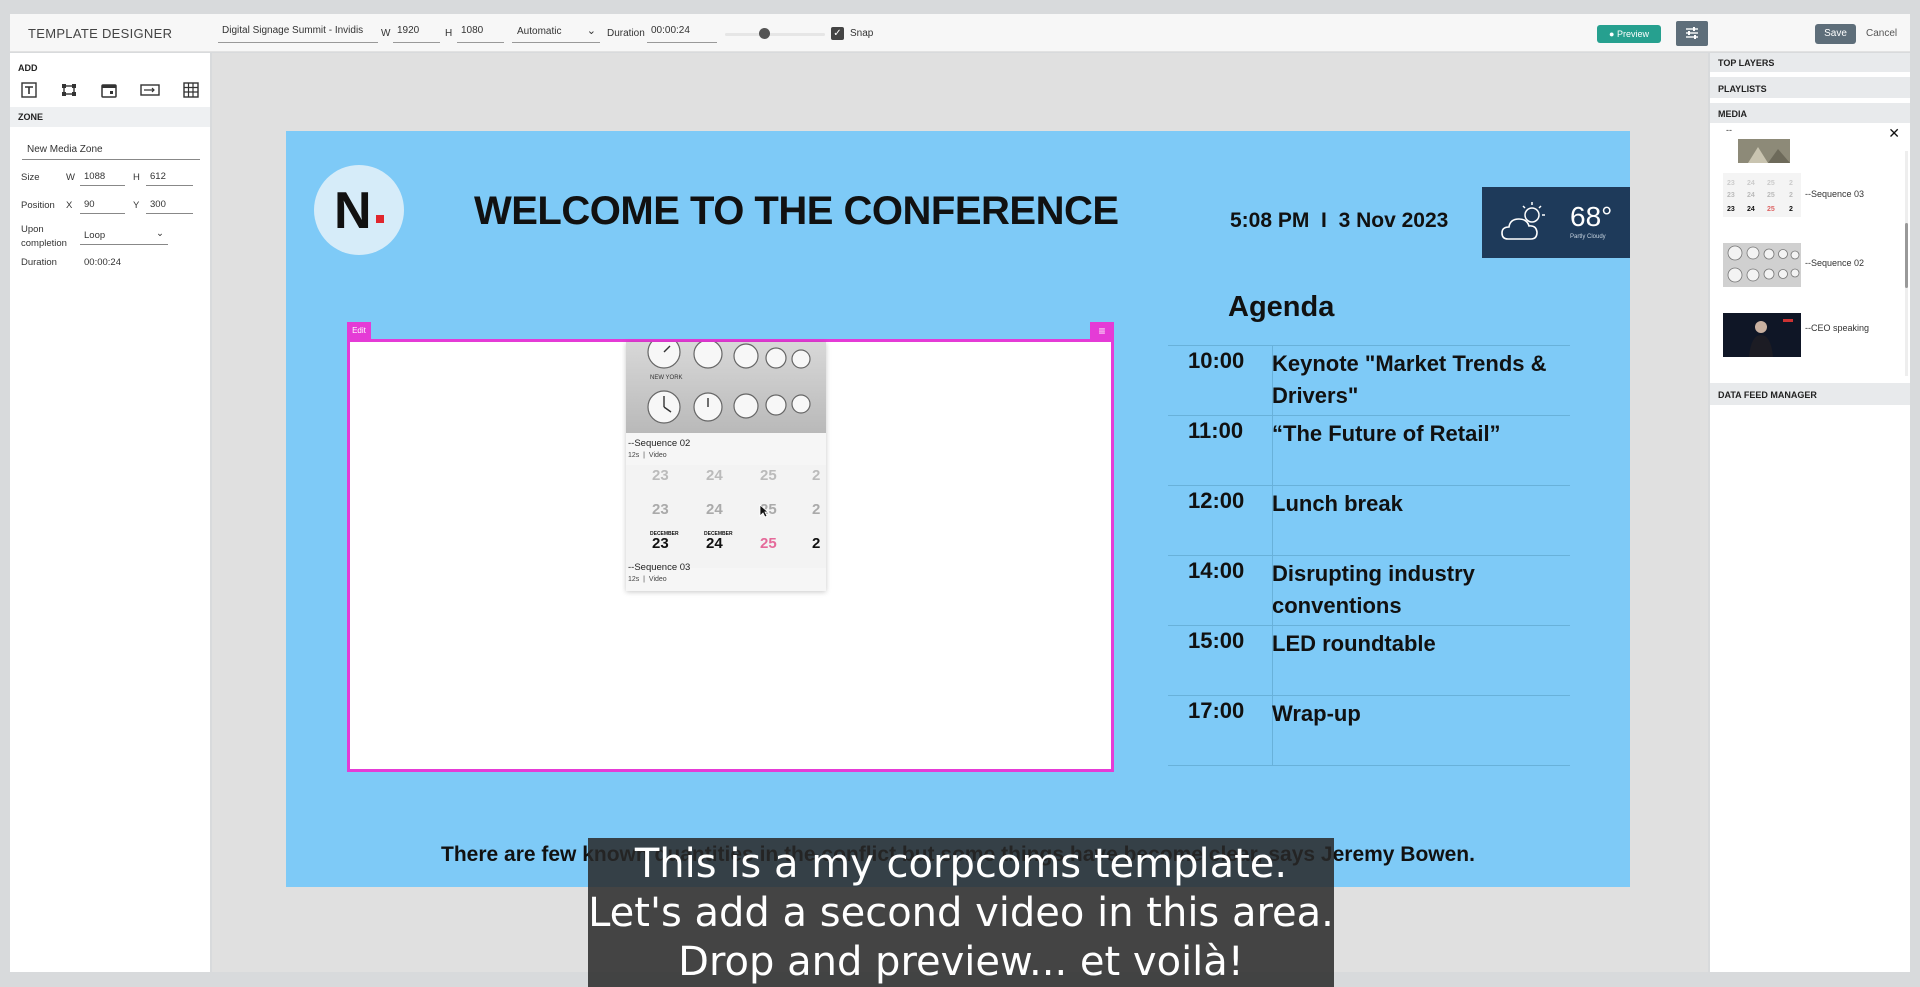 Image resolution: width=1920 pixels, height=987 pixels. What do you see at coordinates (1591, 216) in the screenshot?
I see `weather-temperature: 68°` at bounding box center [1591, 216].